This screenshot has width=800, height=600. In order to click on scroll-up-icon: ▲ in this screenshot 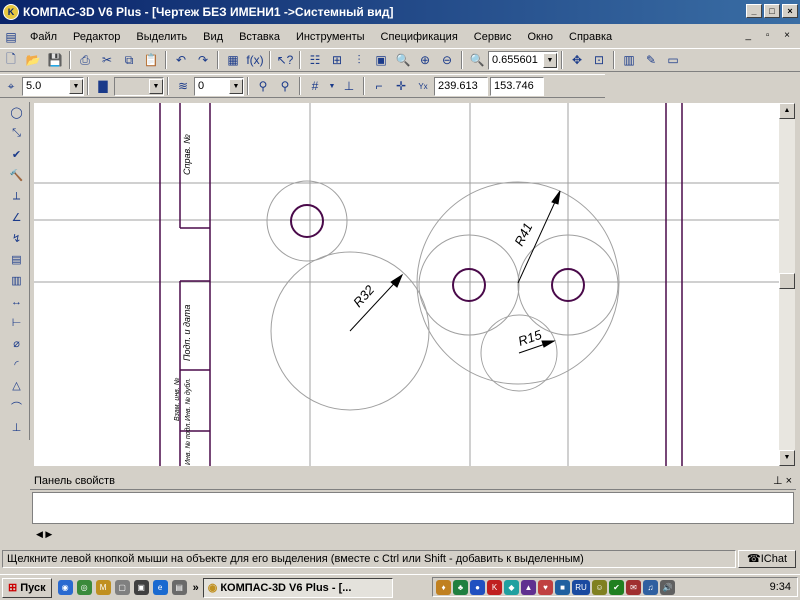, I will do `click(787, 111)`.